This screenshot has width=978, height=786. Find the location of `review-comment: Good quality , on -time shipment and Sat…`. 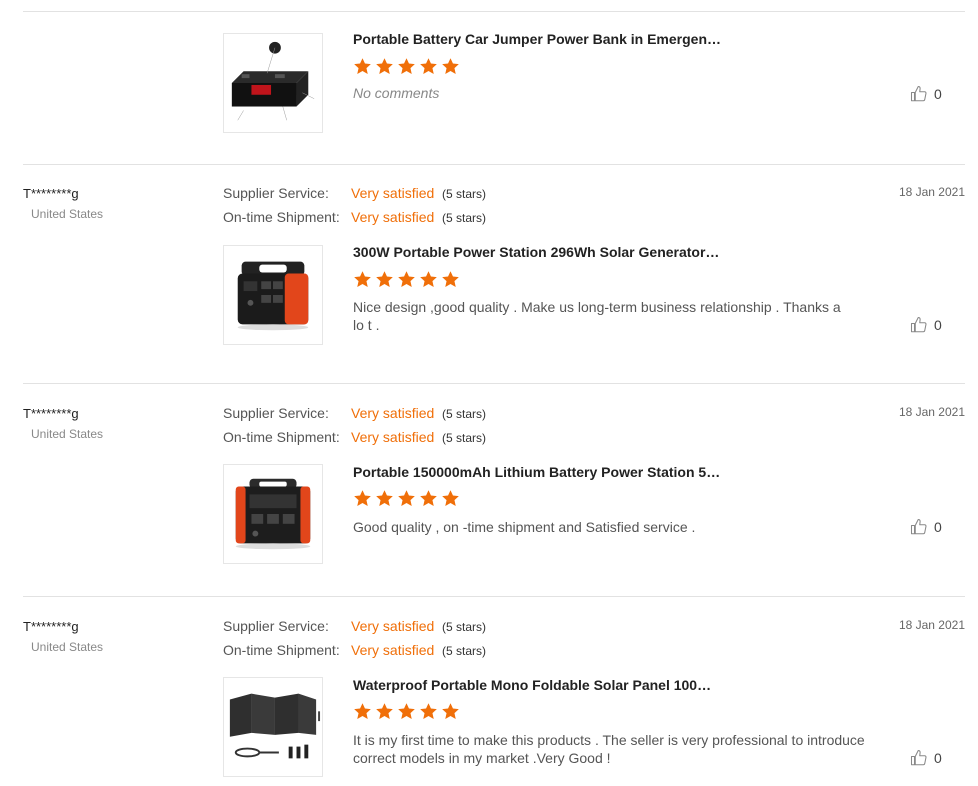

review-comment: Good quality , on -time shipment and Sat… is located at coordinates (524, 527).